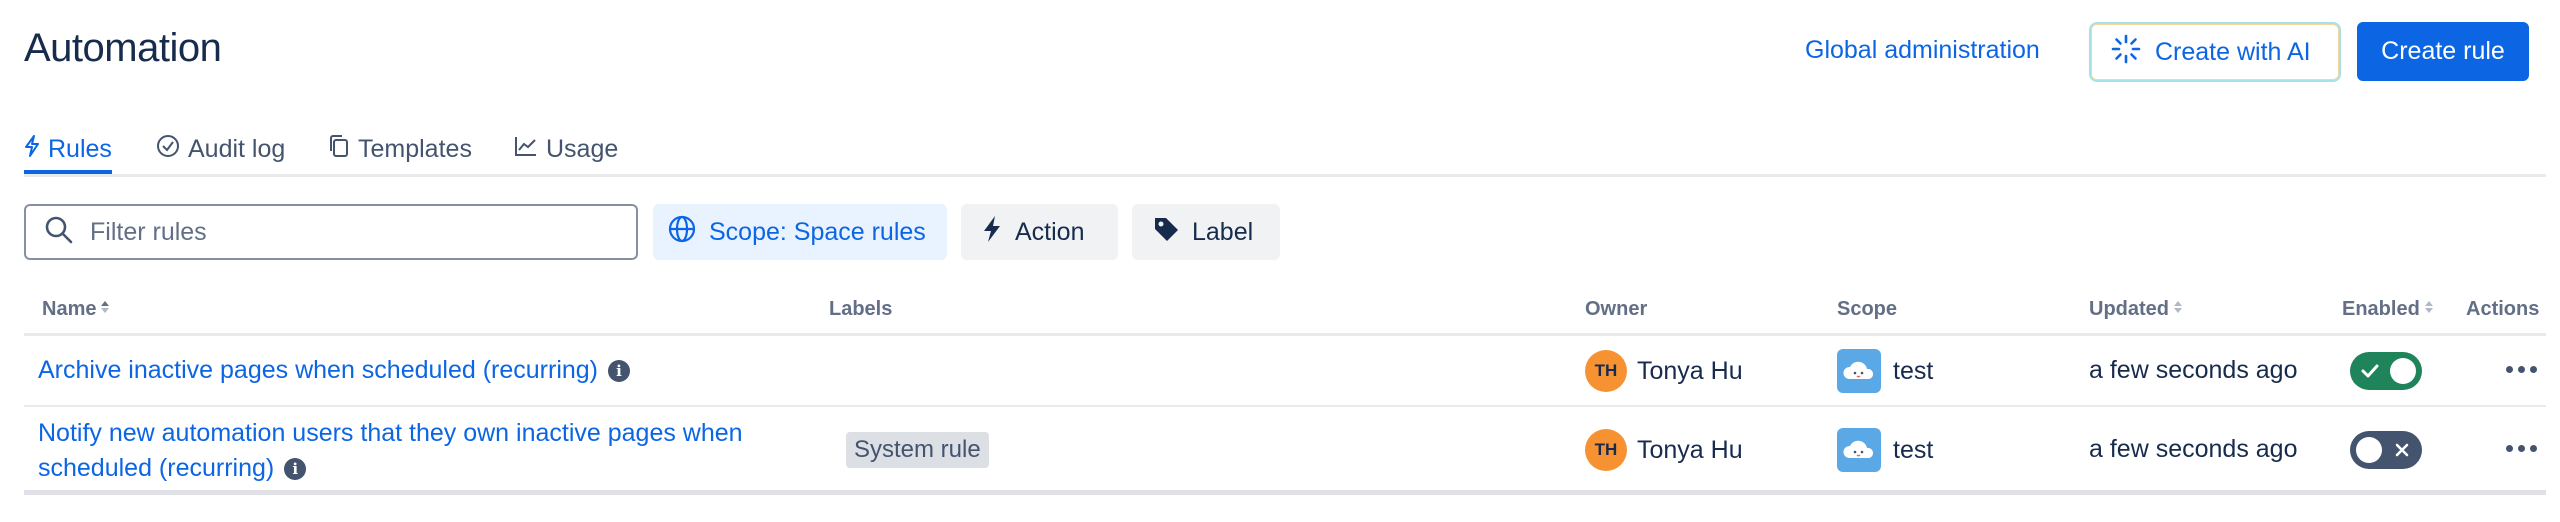 The height and width of the screenshot is (522, 2560). I want to click on tab-usage: Usage, so click(566, 149).